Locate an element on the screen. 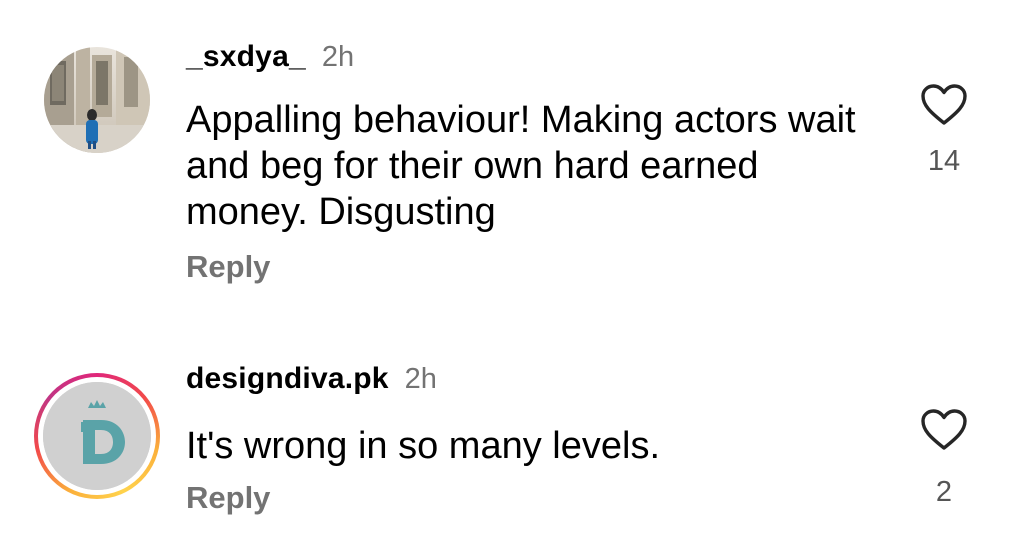 This screenshot has height=550, width=1024. photo-avatar-icon is located at coordinates (97, 100).